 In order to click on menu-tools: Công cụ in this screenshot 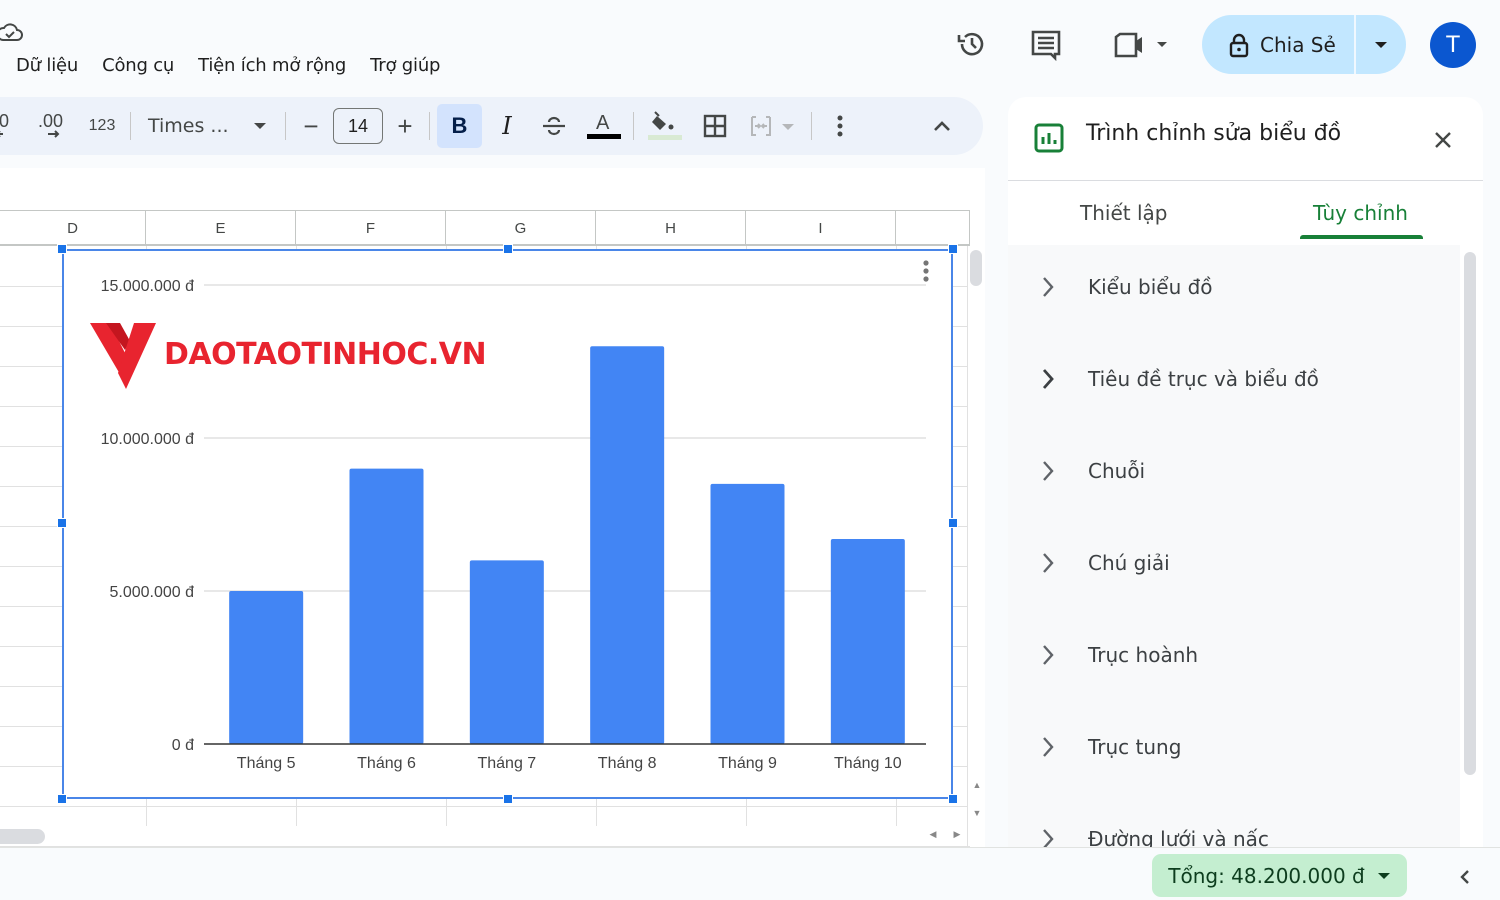, I will do `click(138, 69)`.